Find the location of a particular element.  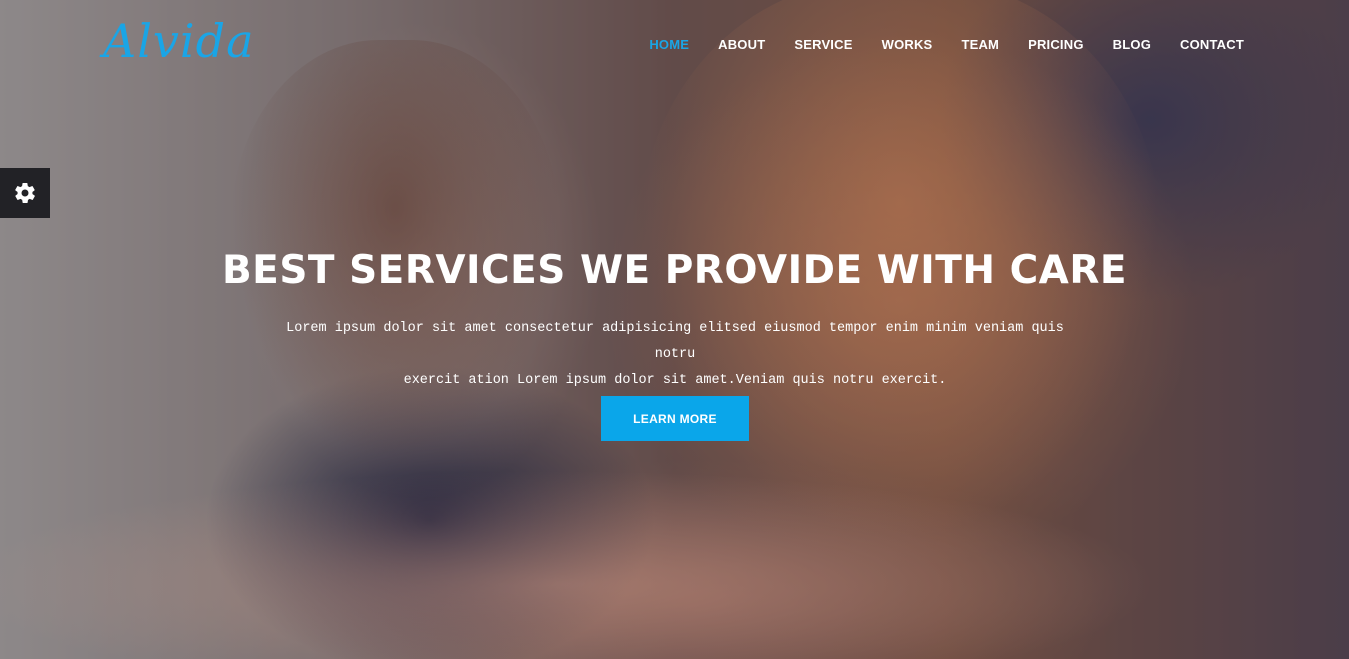

gear-icon is located at coordinates (25, 193).